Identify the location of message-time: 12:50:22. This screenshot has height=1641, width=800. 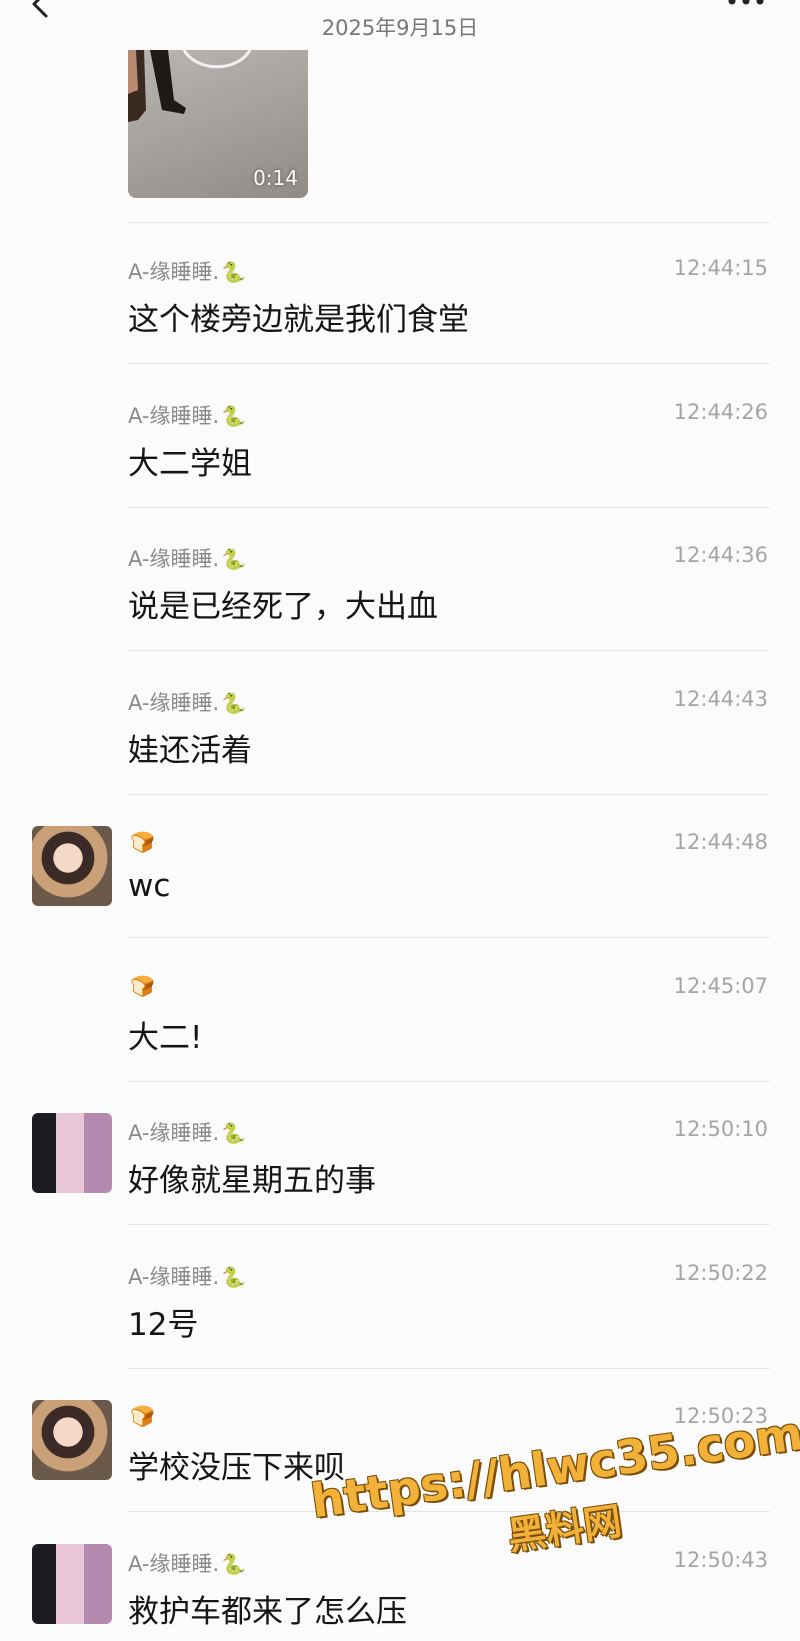
(720, 1273).